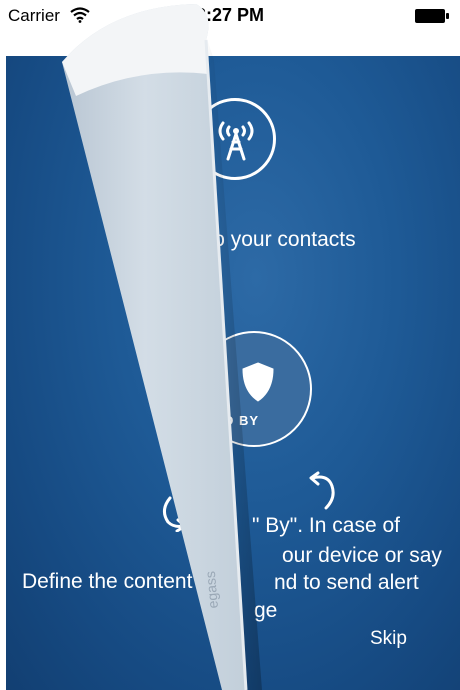 The height and width of the screenshot is (690, 460). I want to click on curve-arrow-left-icon, so click(175, 514).